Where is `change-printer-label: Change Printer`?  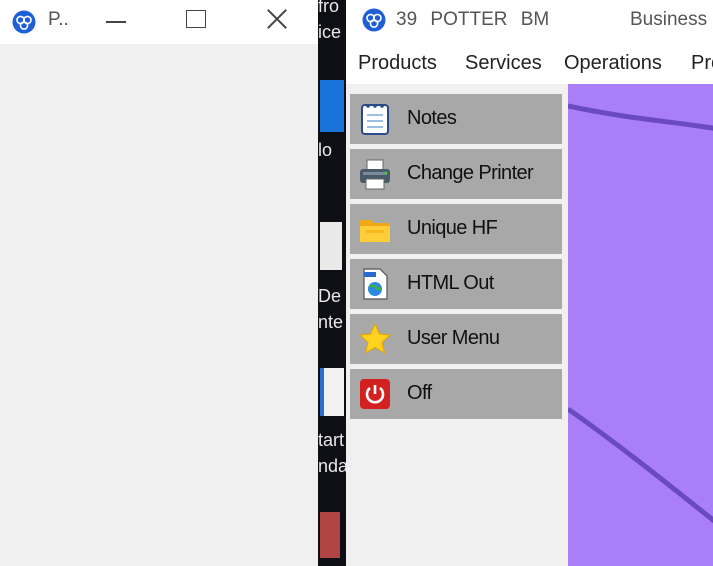 change-printer-label: Change Printer is located at coordinates (470, 173).